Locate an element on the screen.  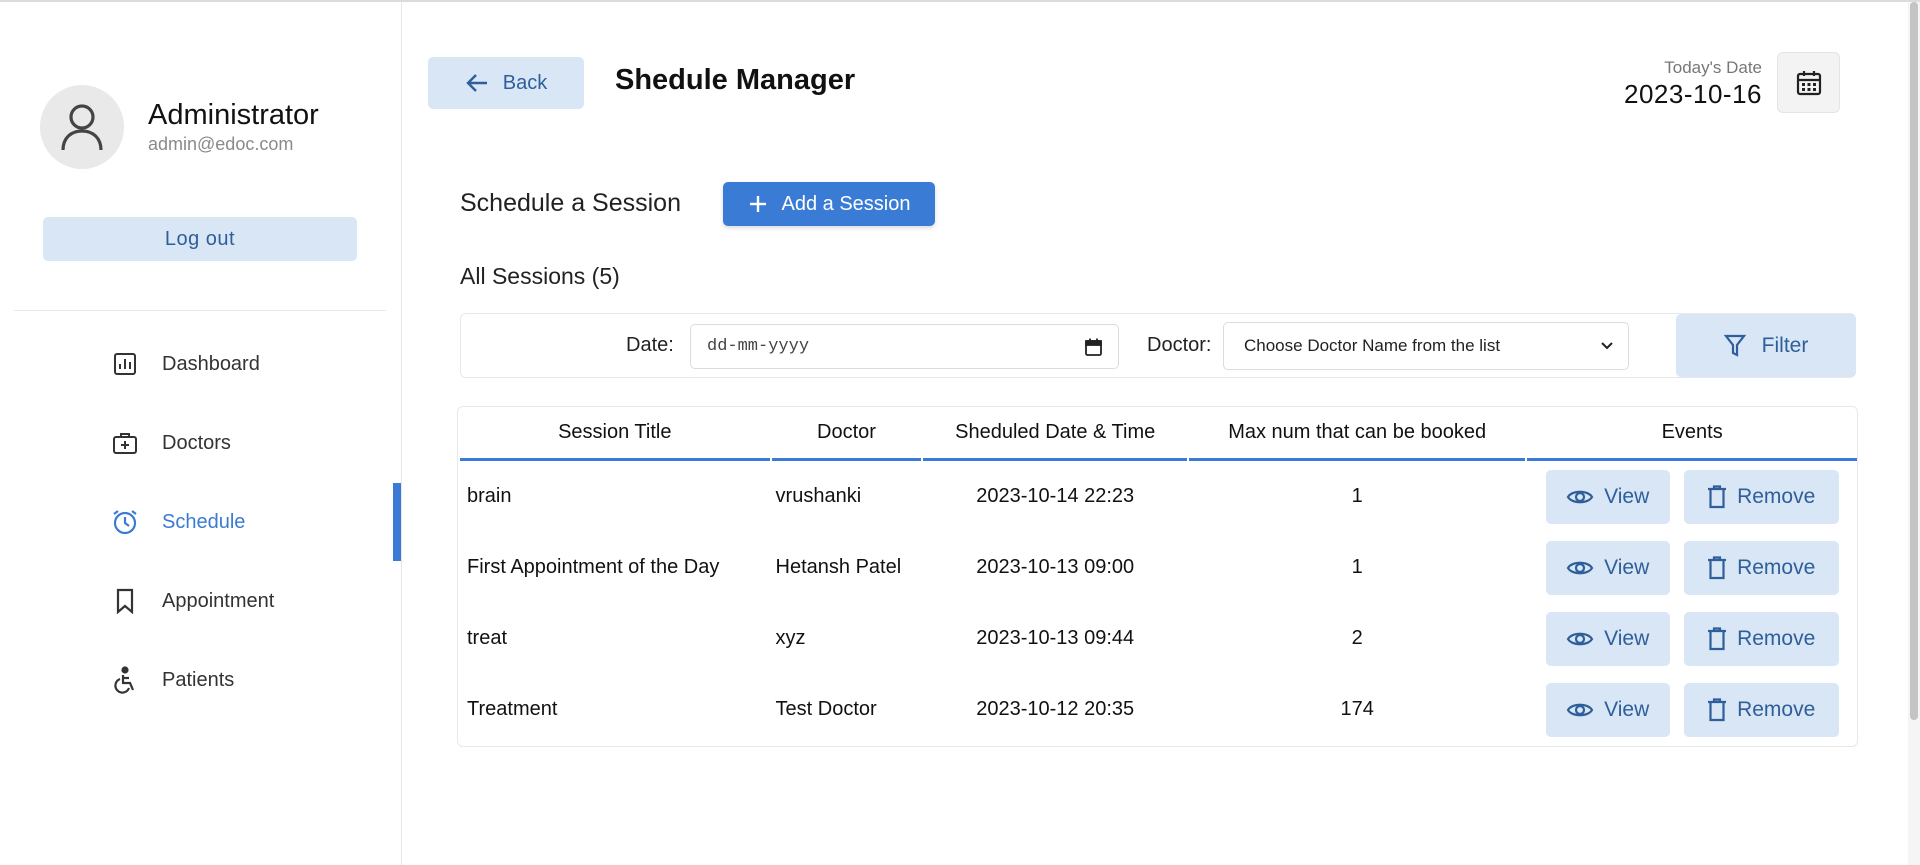
profile-email: admin@edoc.com is located at coordinates (221, 144).